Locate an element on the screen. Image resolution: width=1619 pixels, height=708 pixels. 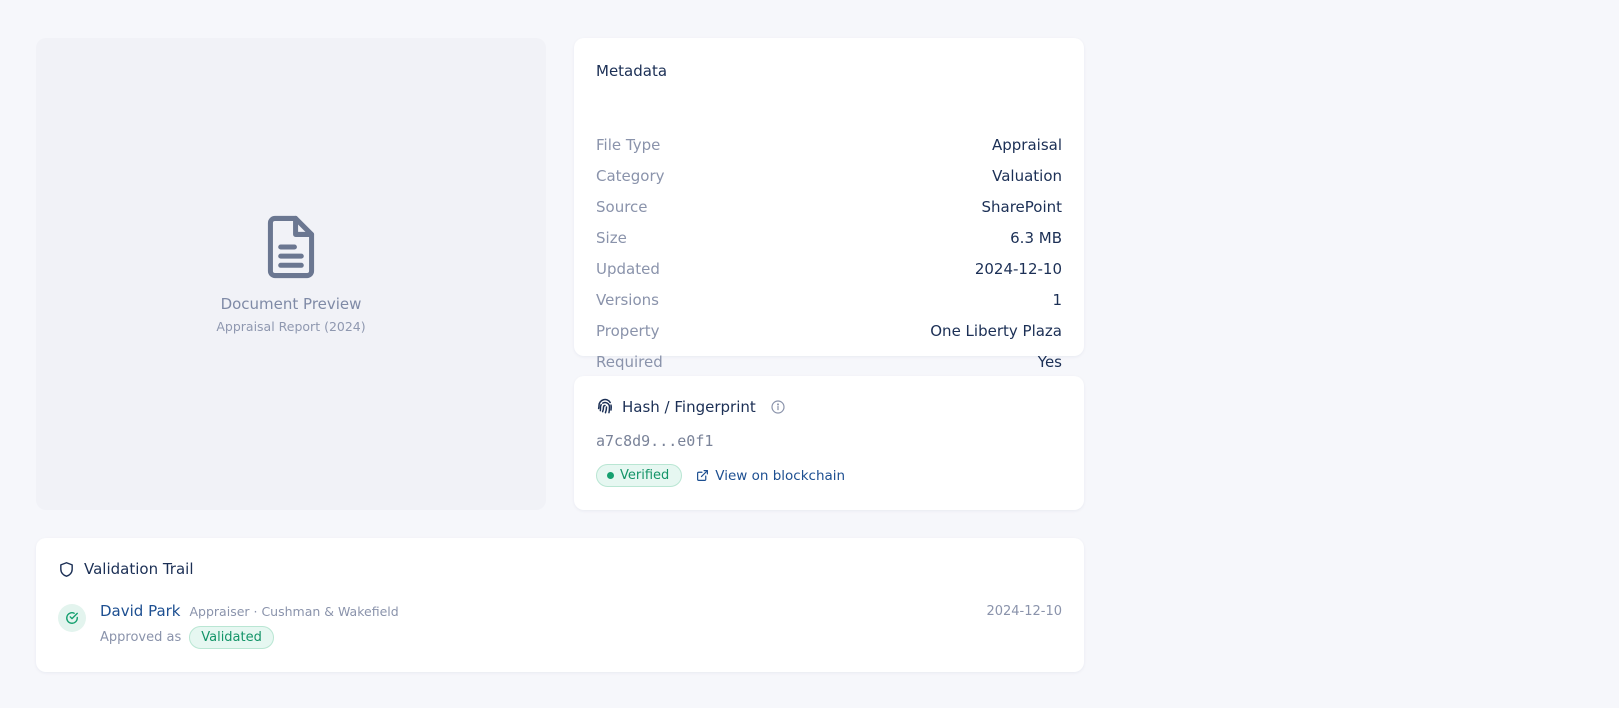
metadata-row-category: Category Valuation is located at coordinates (829, 175).